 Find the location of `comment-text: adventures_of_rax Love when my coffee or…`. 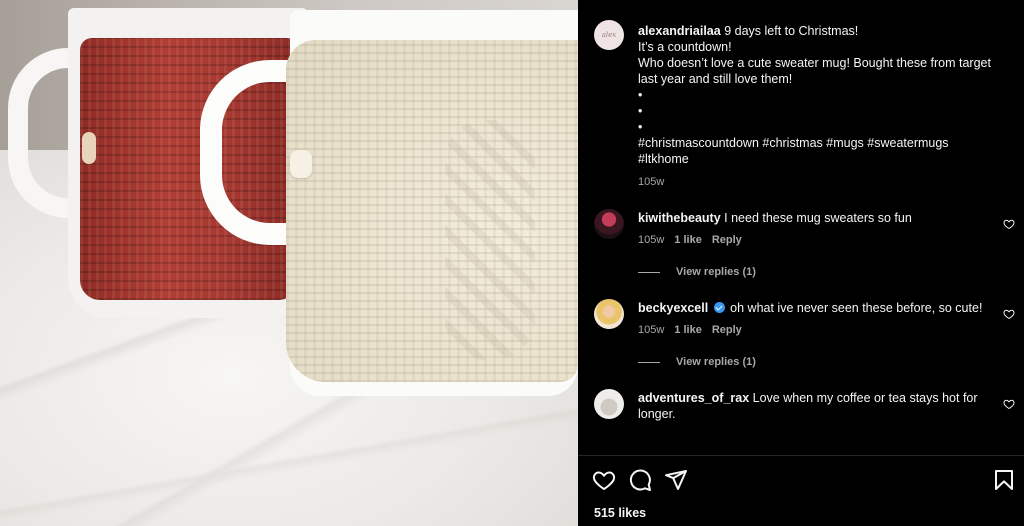

comment-text: adventures_of_rax Love when my coffee or… is located at coordinates (818, 406).